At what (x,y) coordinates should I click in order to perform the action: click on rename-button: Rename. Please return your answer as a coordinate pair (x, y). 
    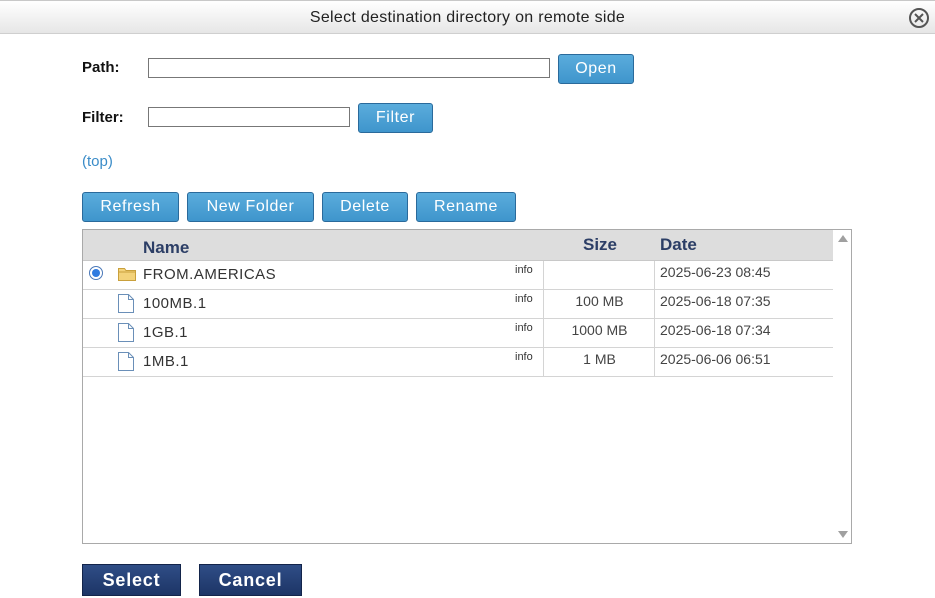
    Looking at the image, I should click on (466, 207).